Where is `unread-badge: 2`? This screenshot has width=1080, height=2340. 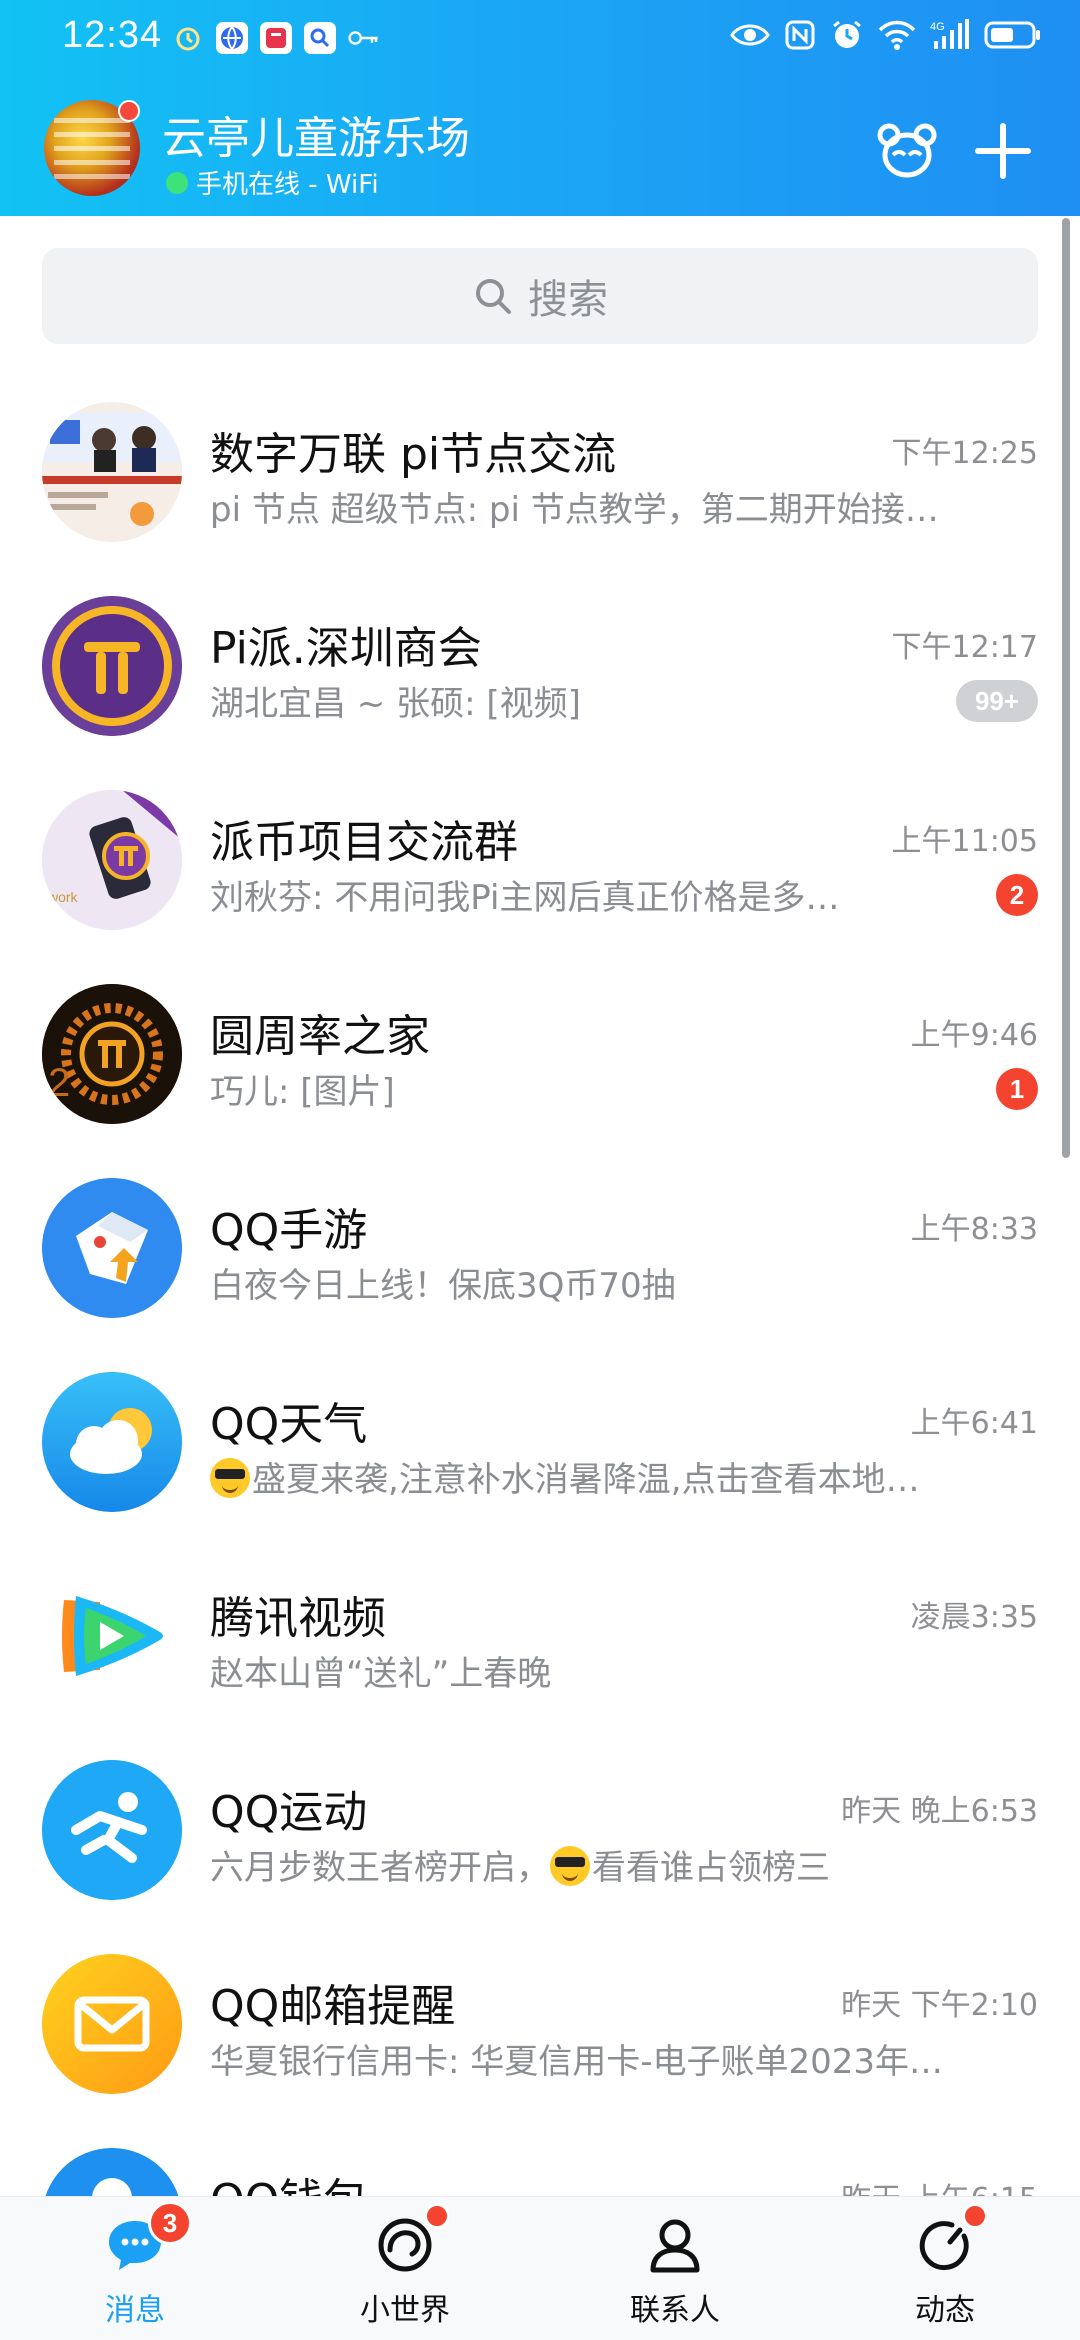
unread-badge: 2 is located at coordinates (1017, 895).